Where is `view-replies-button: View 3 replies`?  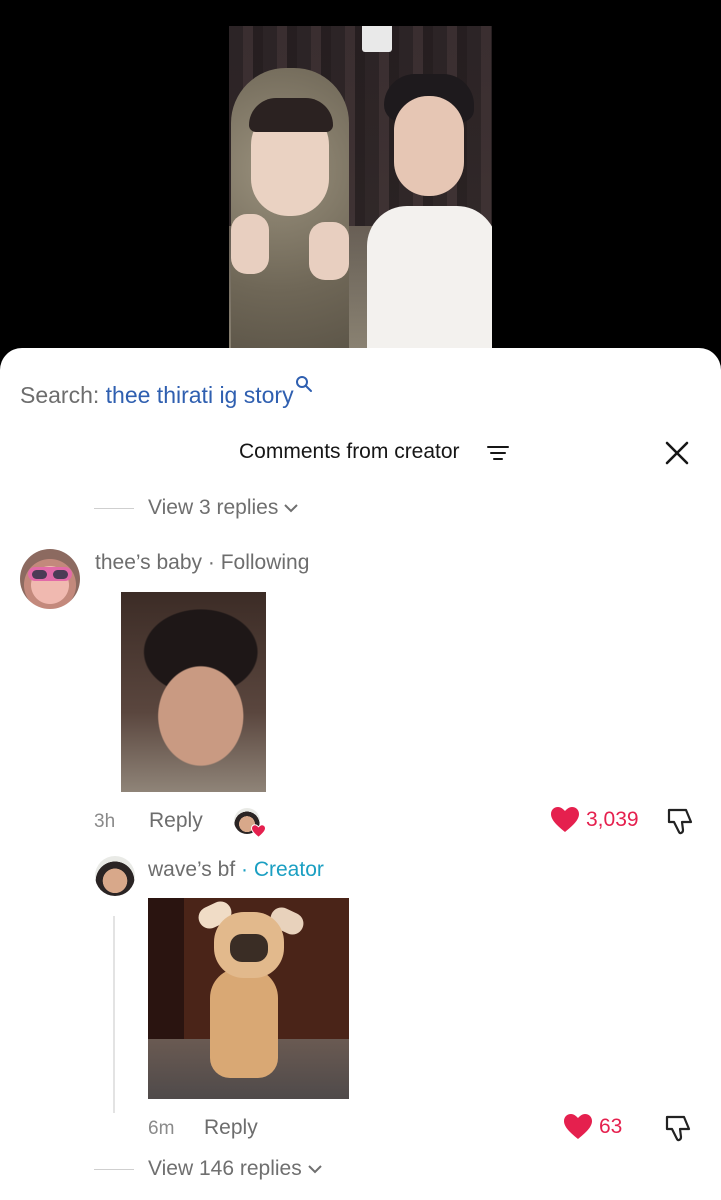 view-replies-button: View 3 replies is located at coordinates (196, 508).